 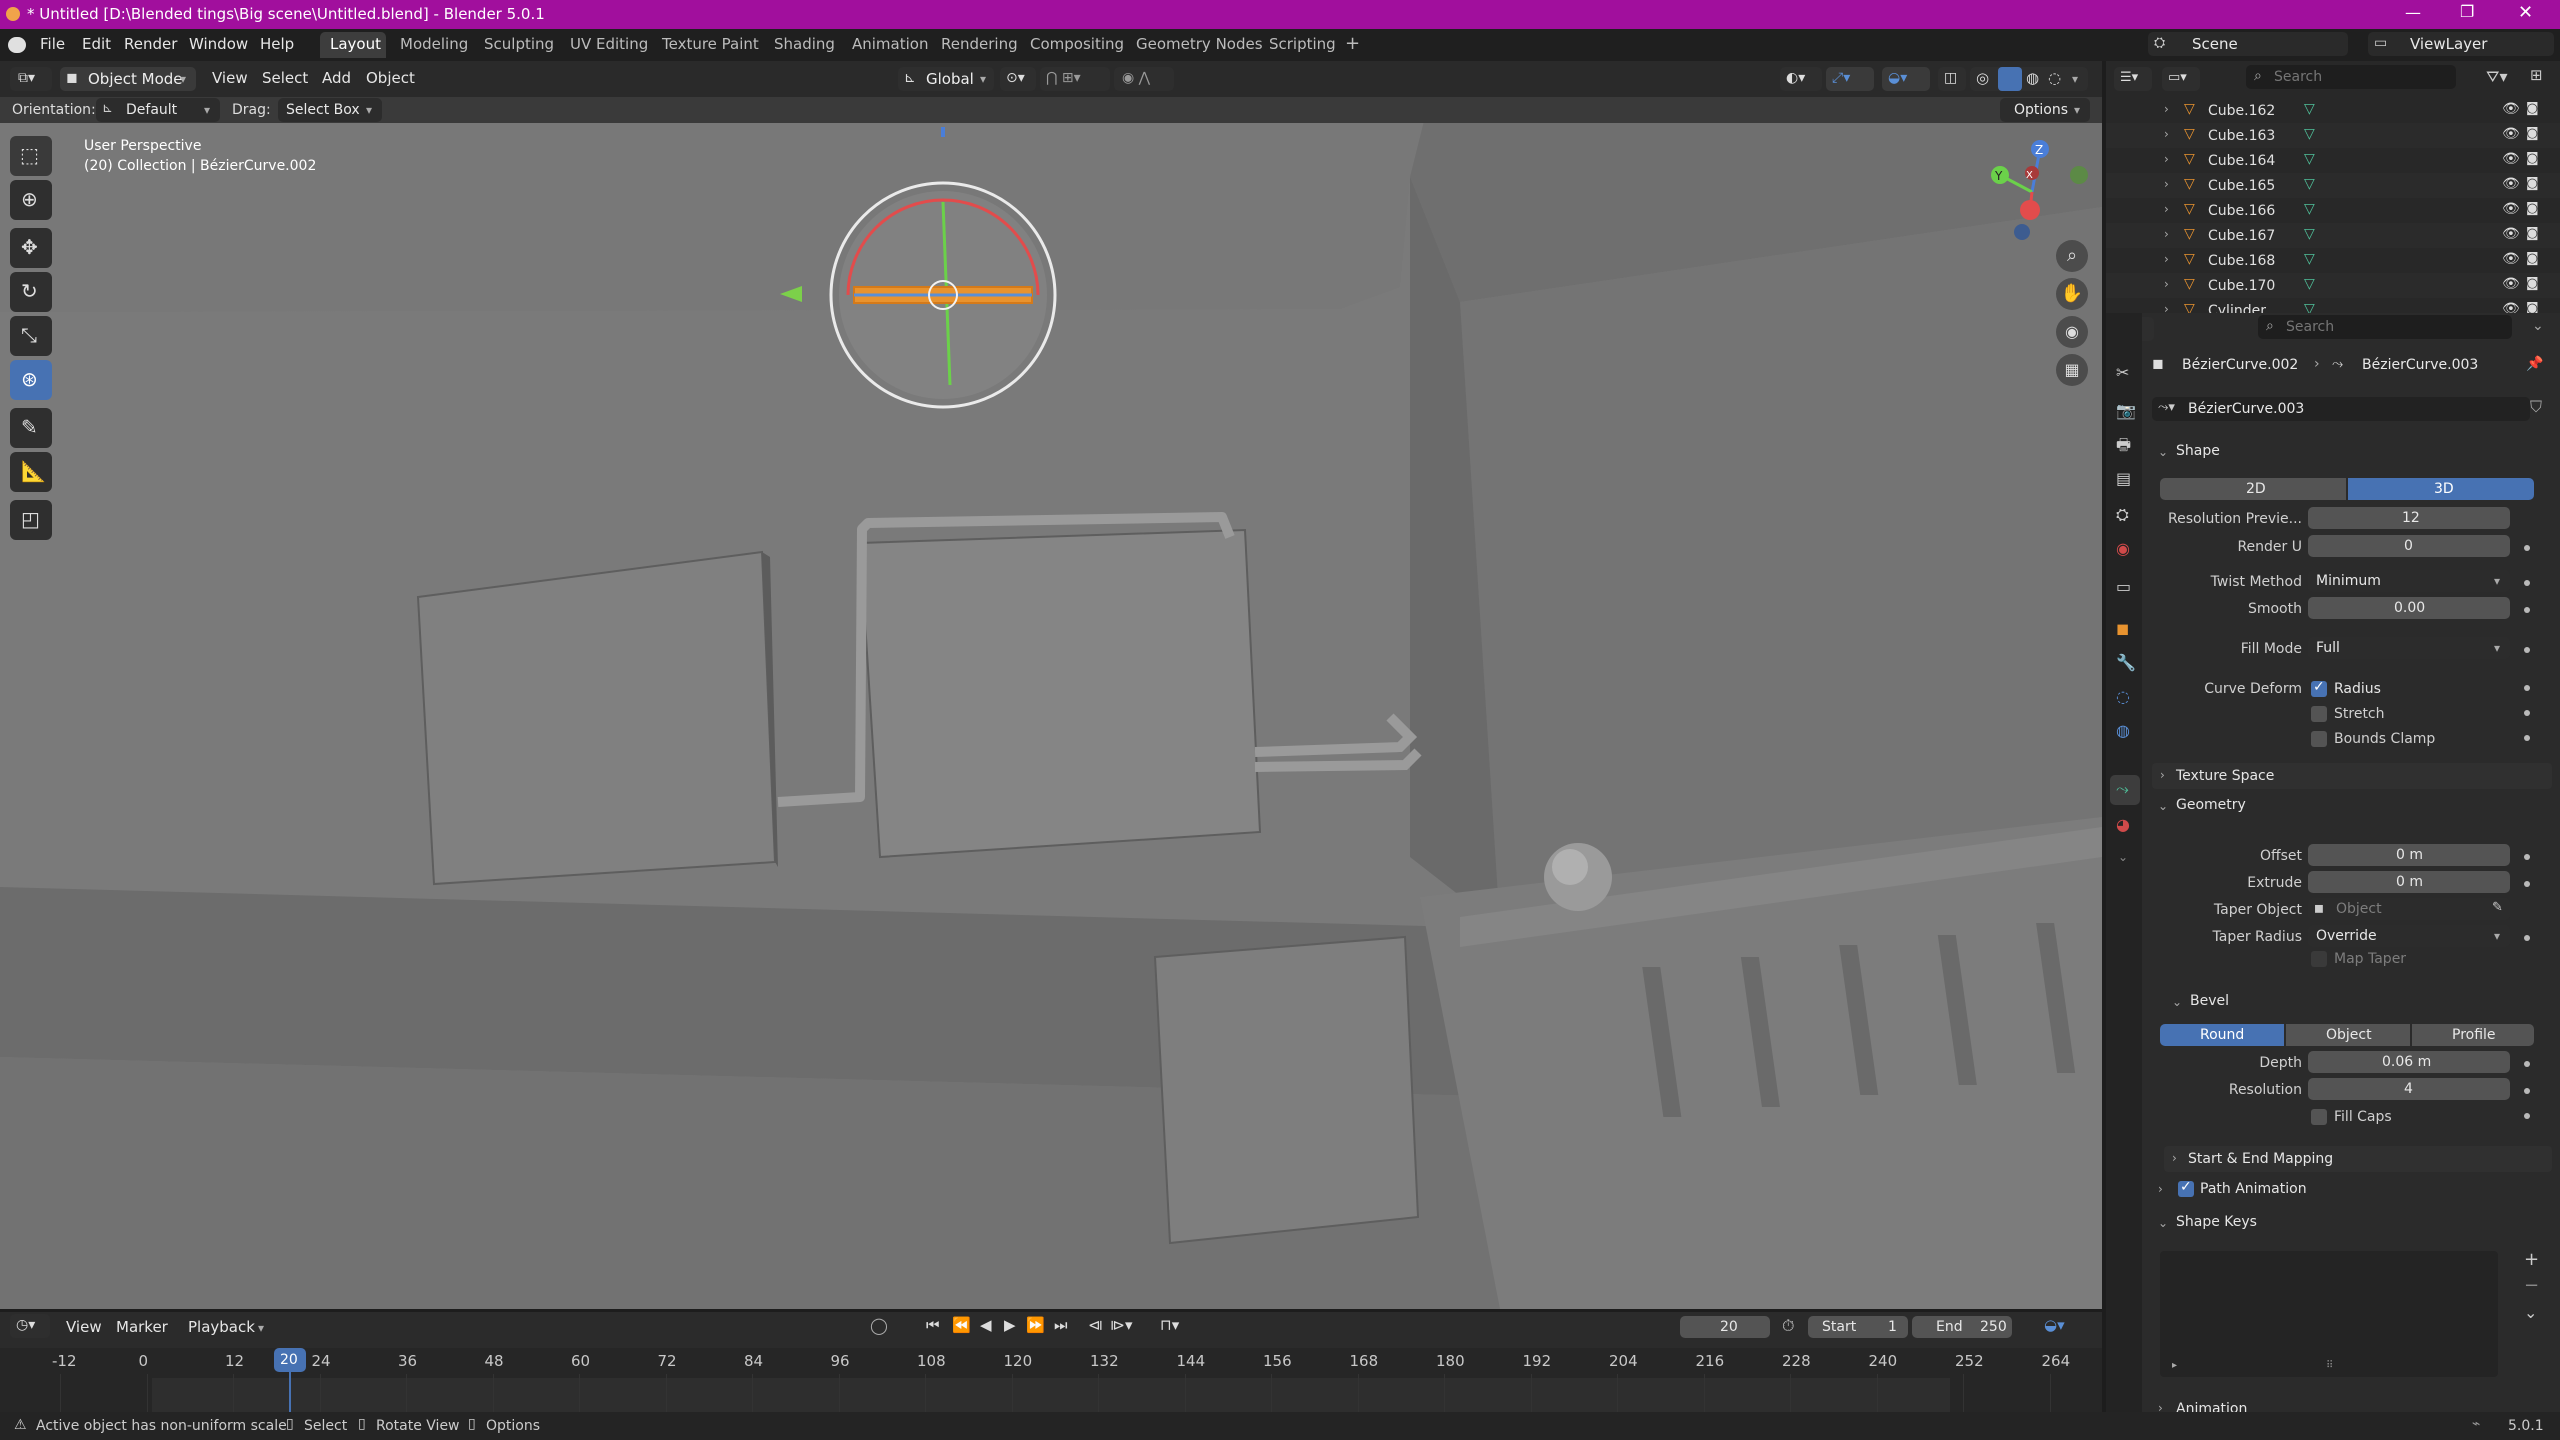 What do you see at coordinates (2441, 489) in the screenshot?
I see `shape-3d-button: 3D` at bounding box center [2441, 489].